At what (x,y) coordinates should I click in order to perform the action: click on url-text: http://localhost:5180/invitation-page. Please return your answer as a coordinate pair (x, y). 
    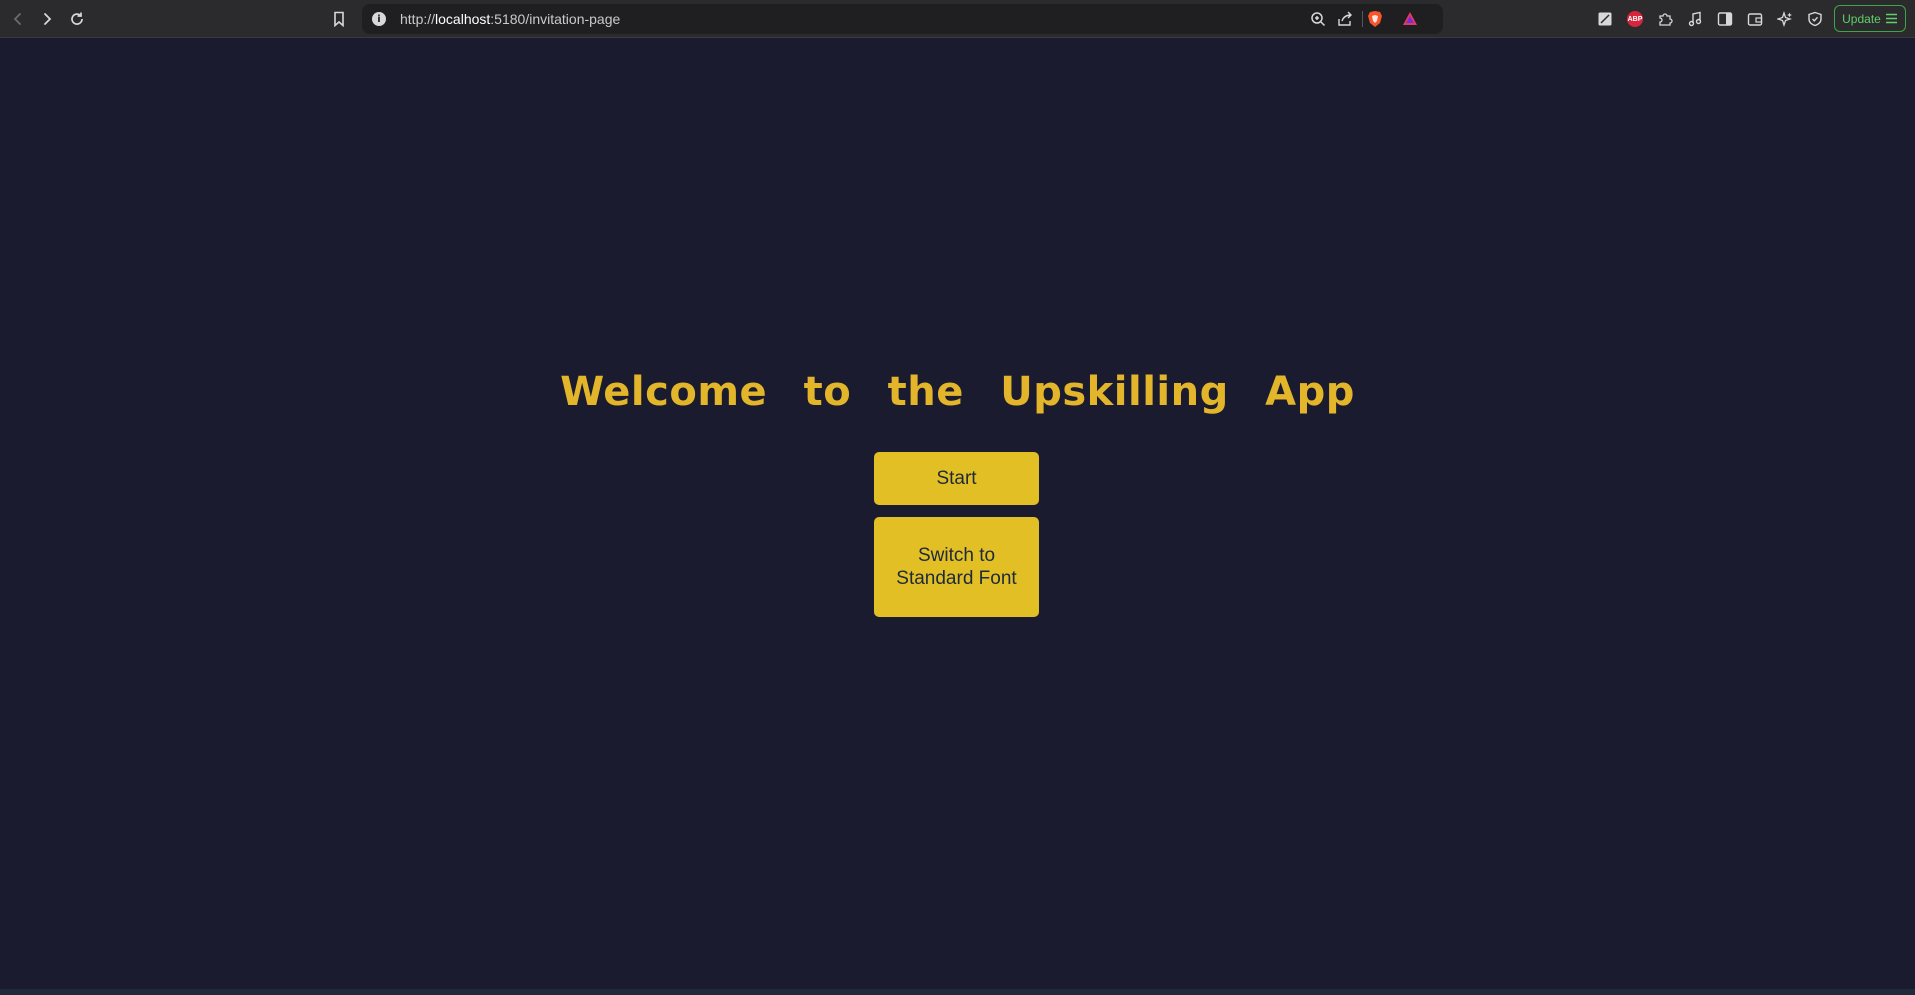
    Looking at the image, I should click on (510, 19).